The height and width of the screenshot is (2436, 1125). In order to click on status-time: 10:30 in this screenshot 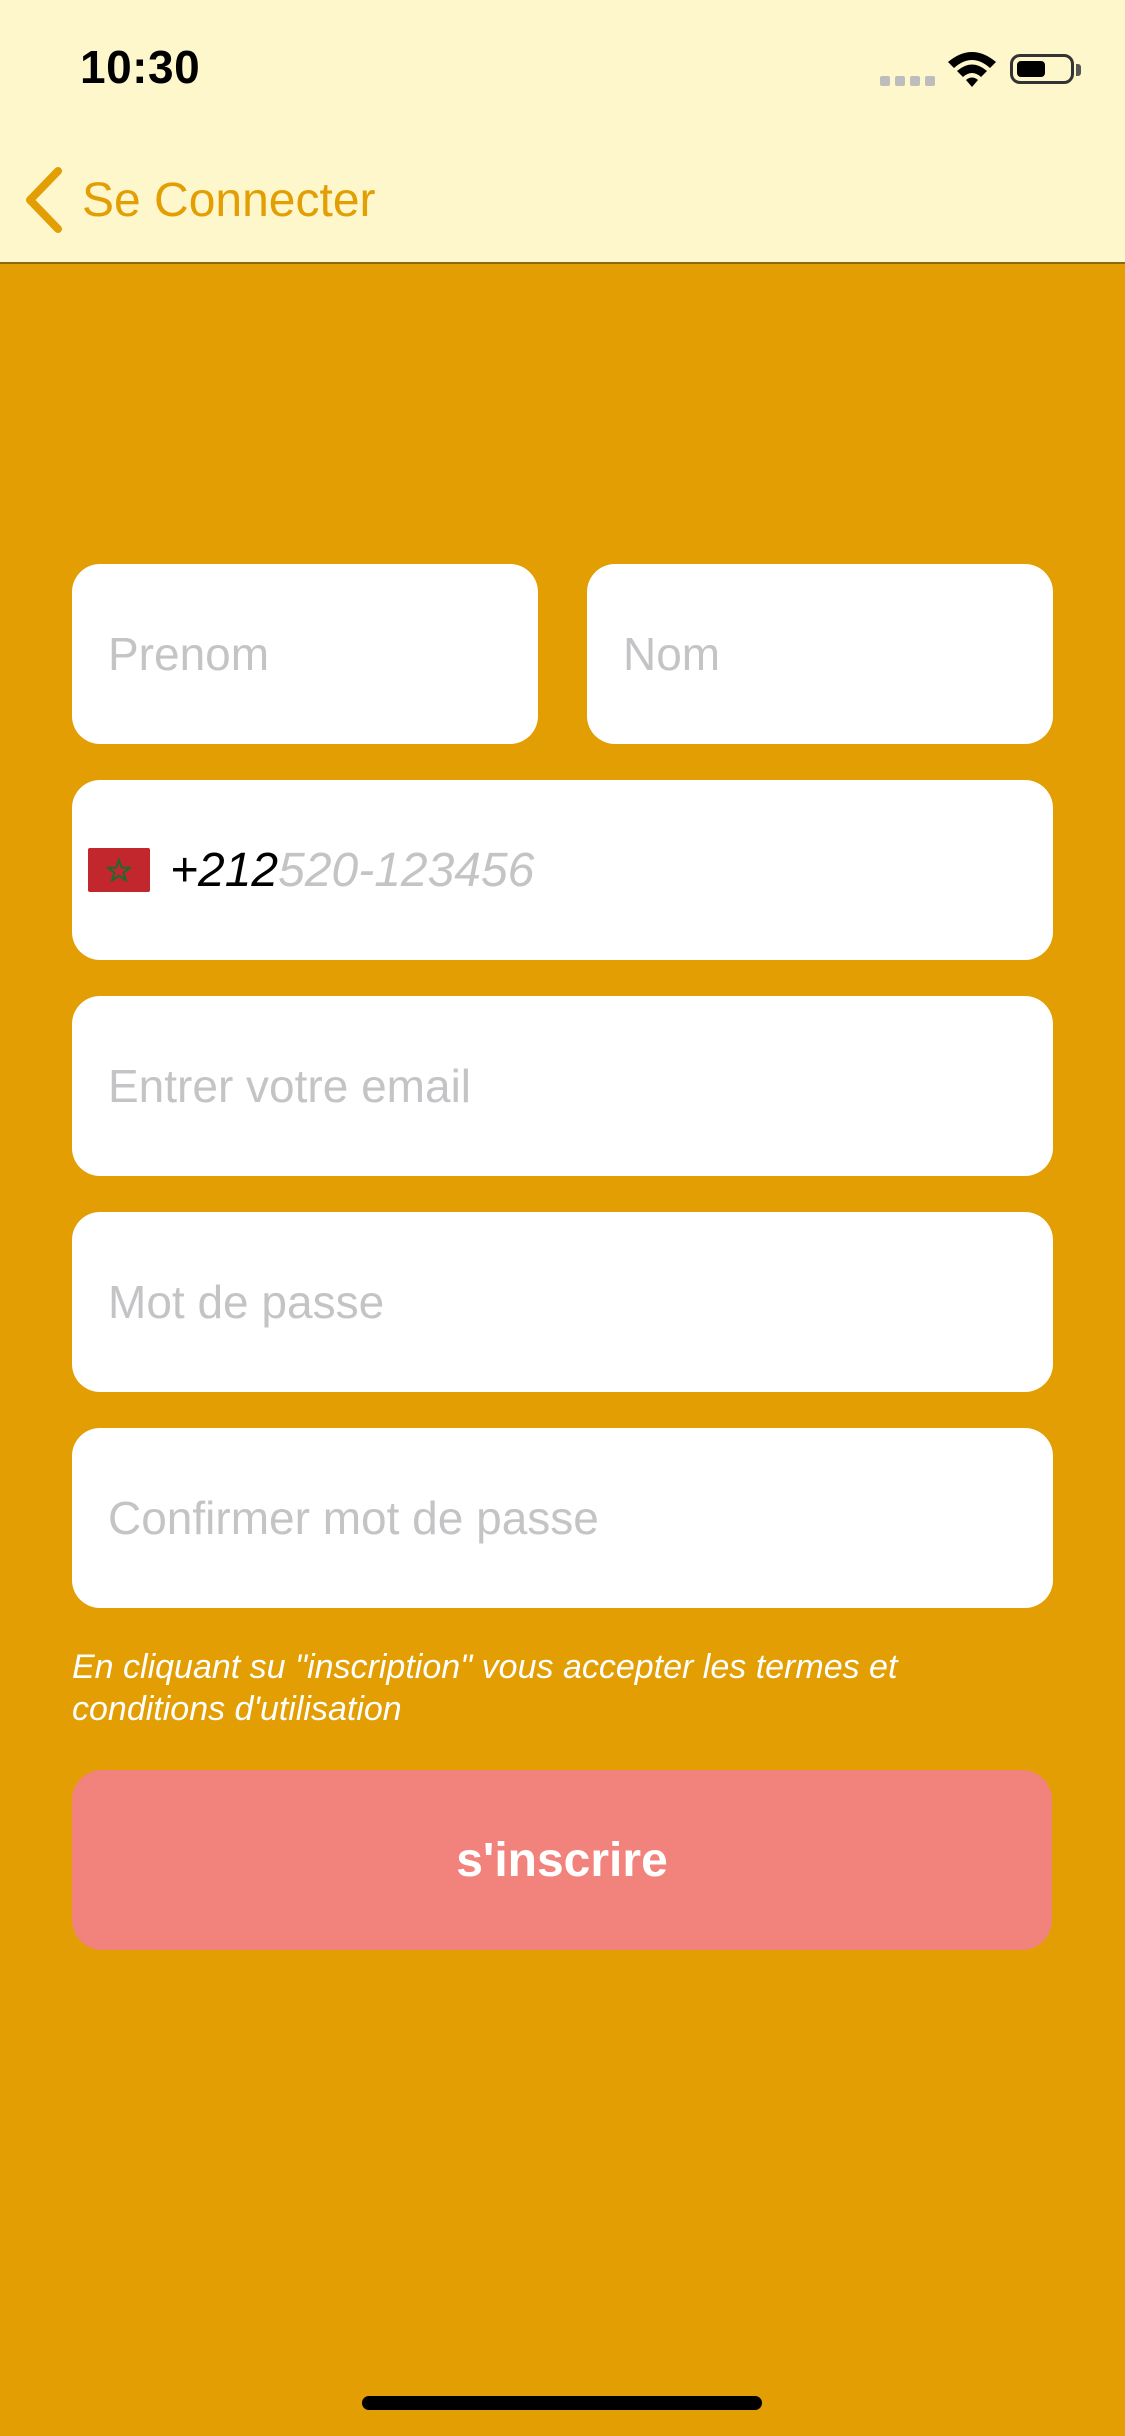, I will do `click(140, 67)`.